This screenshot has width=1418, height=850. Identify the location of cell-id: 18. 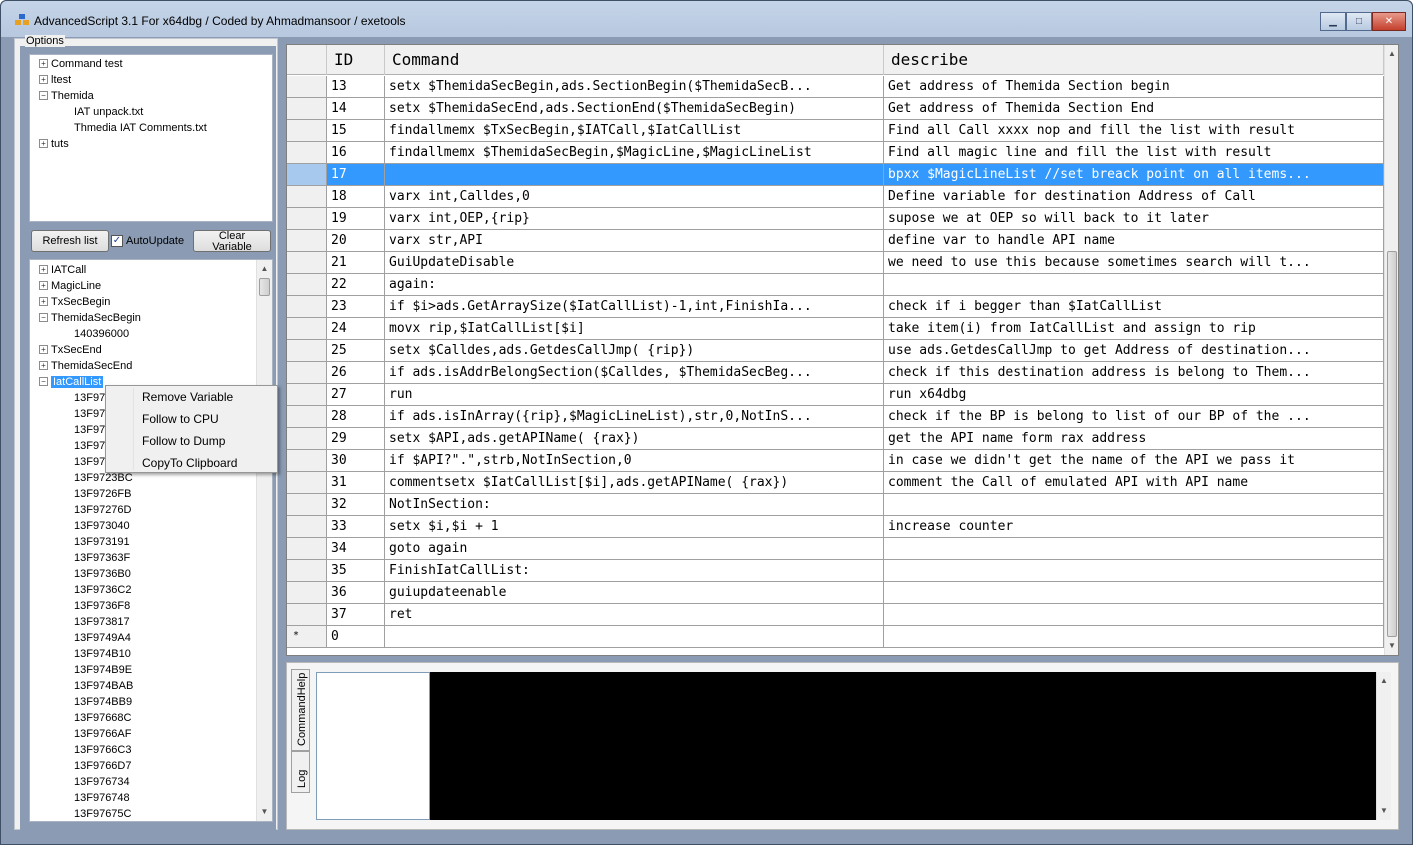
(356, 196).